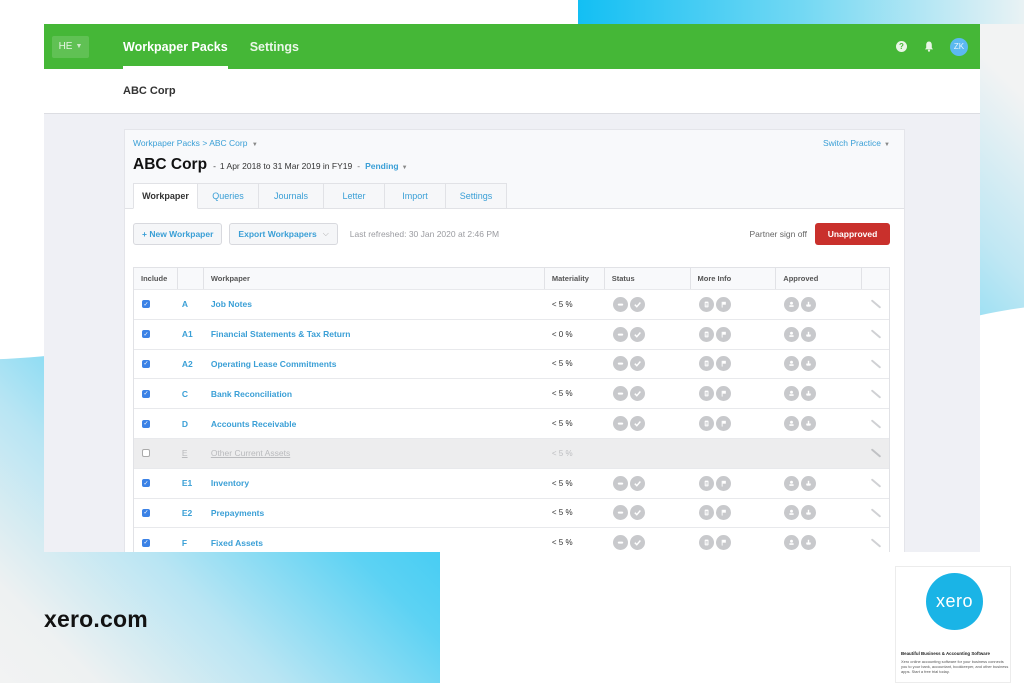 The height and width of the screenshot is (683, 1024). What do you see at coordinates (354, 196) in the screenshot?
I see `tab-letter: Letter` at bounding box center [354, 196].